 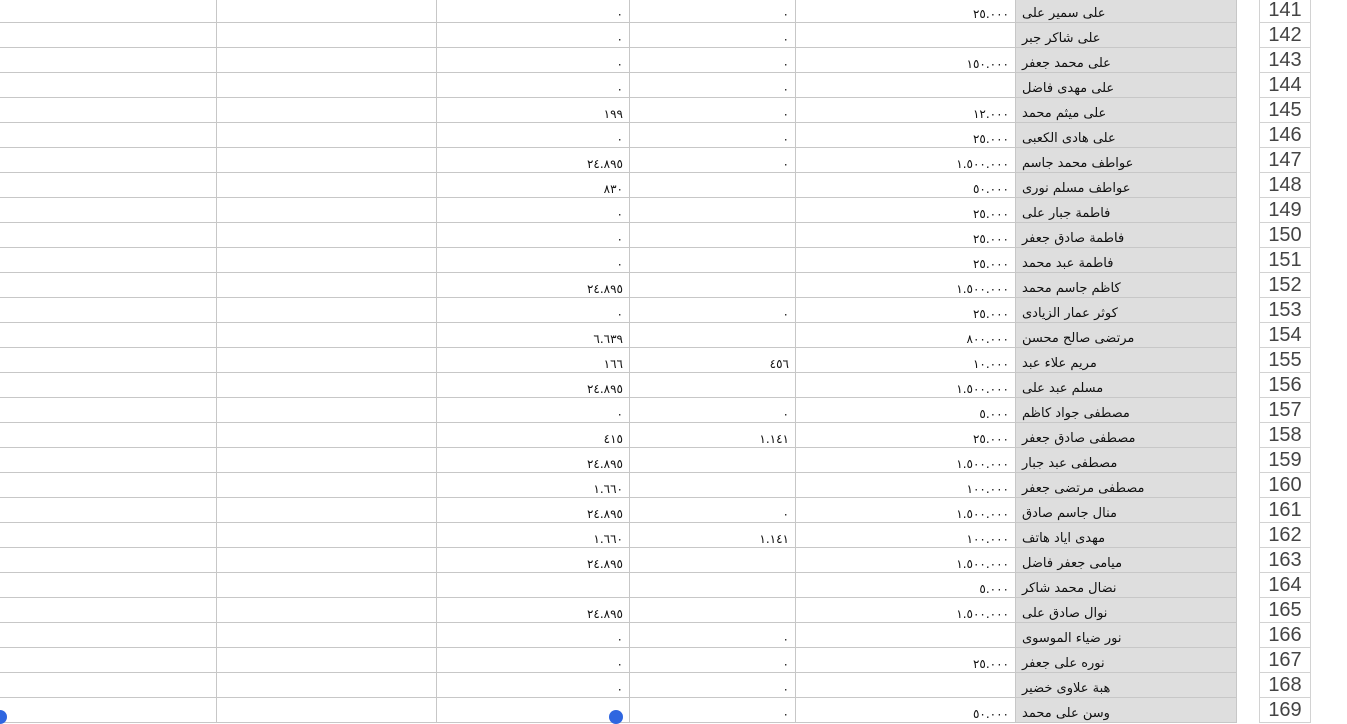 What do you see at coordinates (1285, 110) in the screenshot?
I see `row-number: 145` at bounding box center [1285, 110].